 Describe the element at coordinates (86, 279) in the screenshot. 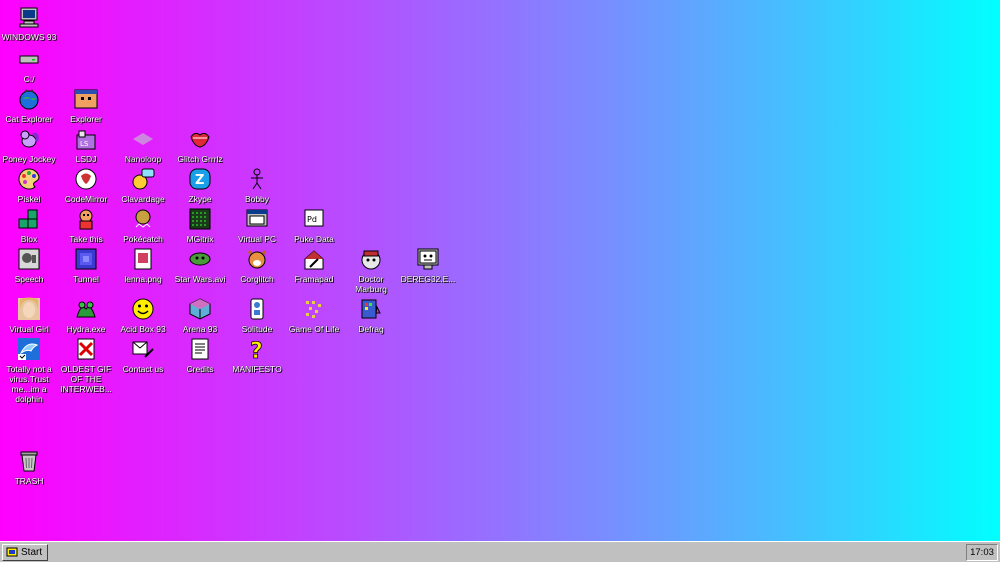

I see `desktop-icon-label: Tunnel` at that location.